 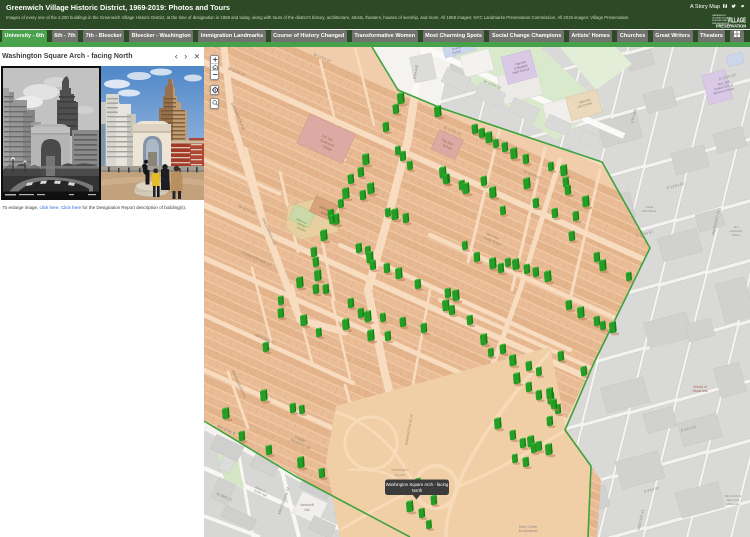 What do you see at coordinates (417, 484) in the screenshot?
I see `svg-text:Washington Square Arch - facin: Washington Square Arch - facing` at bounding box center [417, 484].